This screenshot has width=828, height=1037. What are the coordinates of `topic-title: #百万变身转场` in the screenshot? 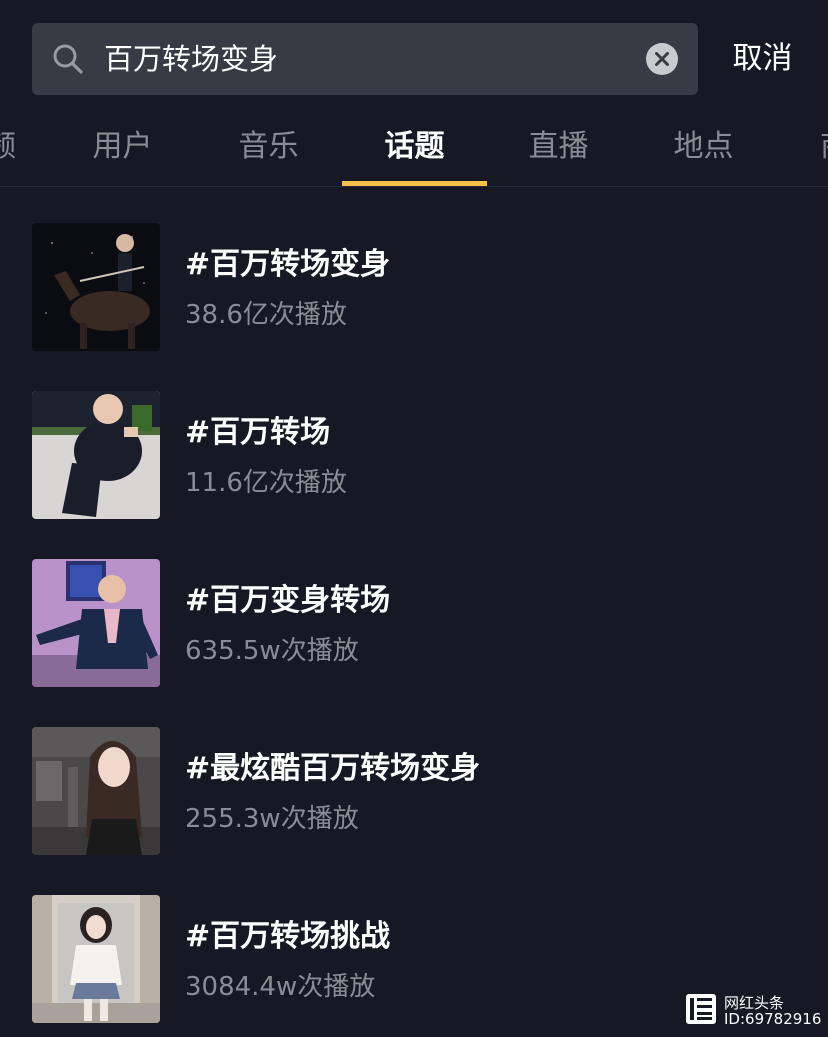 It's located at (288, 600).